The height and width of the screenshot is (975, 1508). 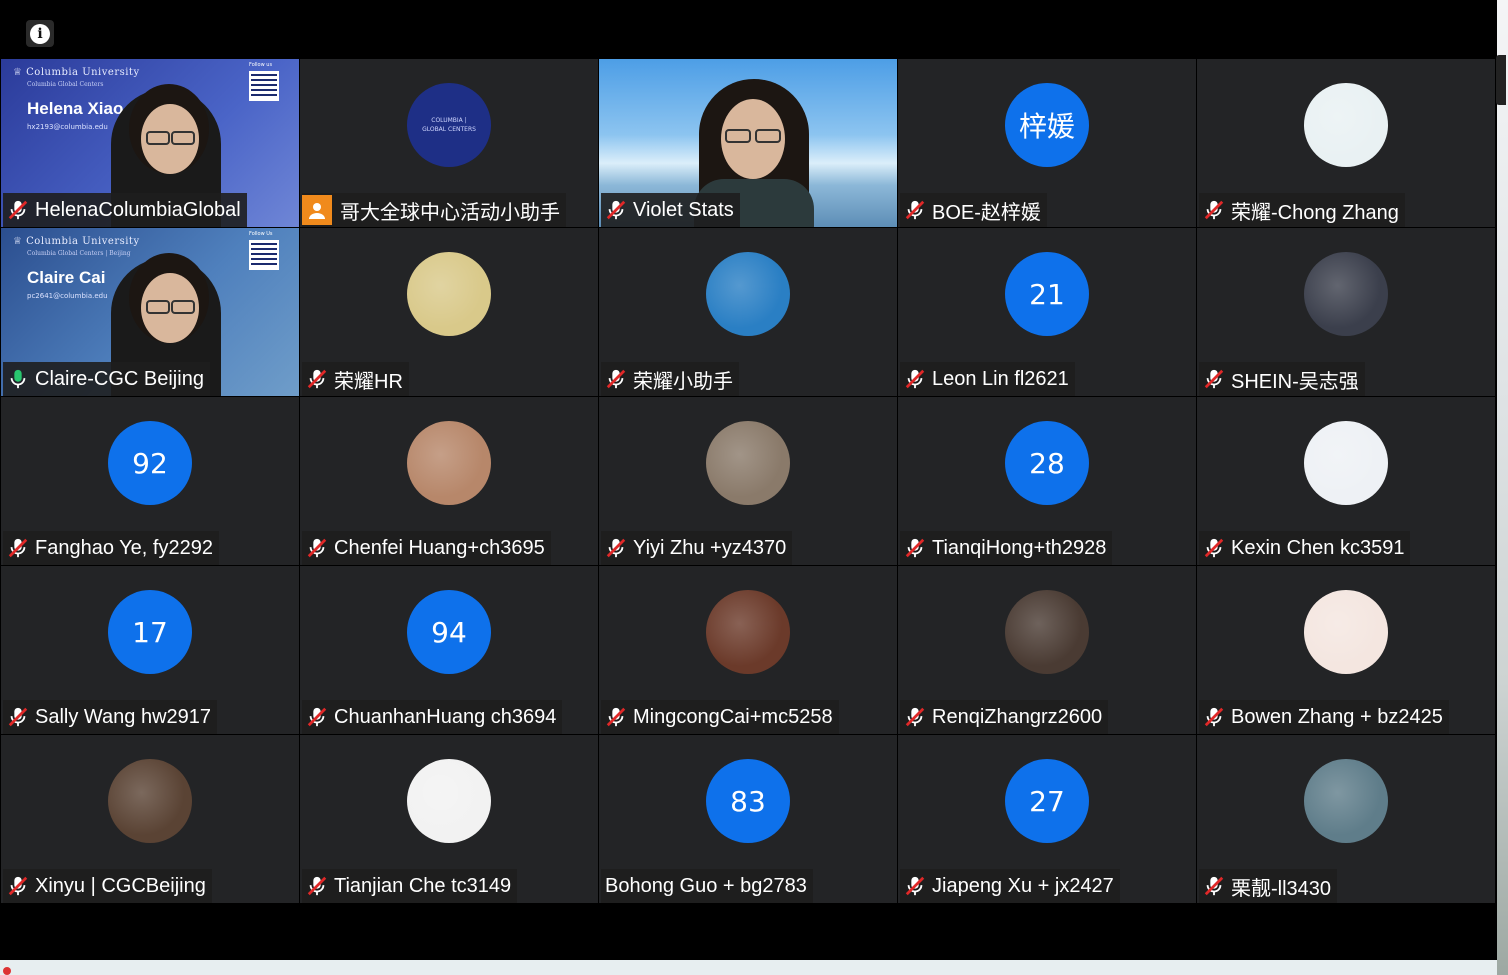 What do you see at coordinates (748, 967) in the screenshot?
I see `taskbar-edge` at bounding box center [748, 967].